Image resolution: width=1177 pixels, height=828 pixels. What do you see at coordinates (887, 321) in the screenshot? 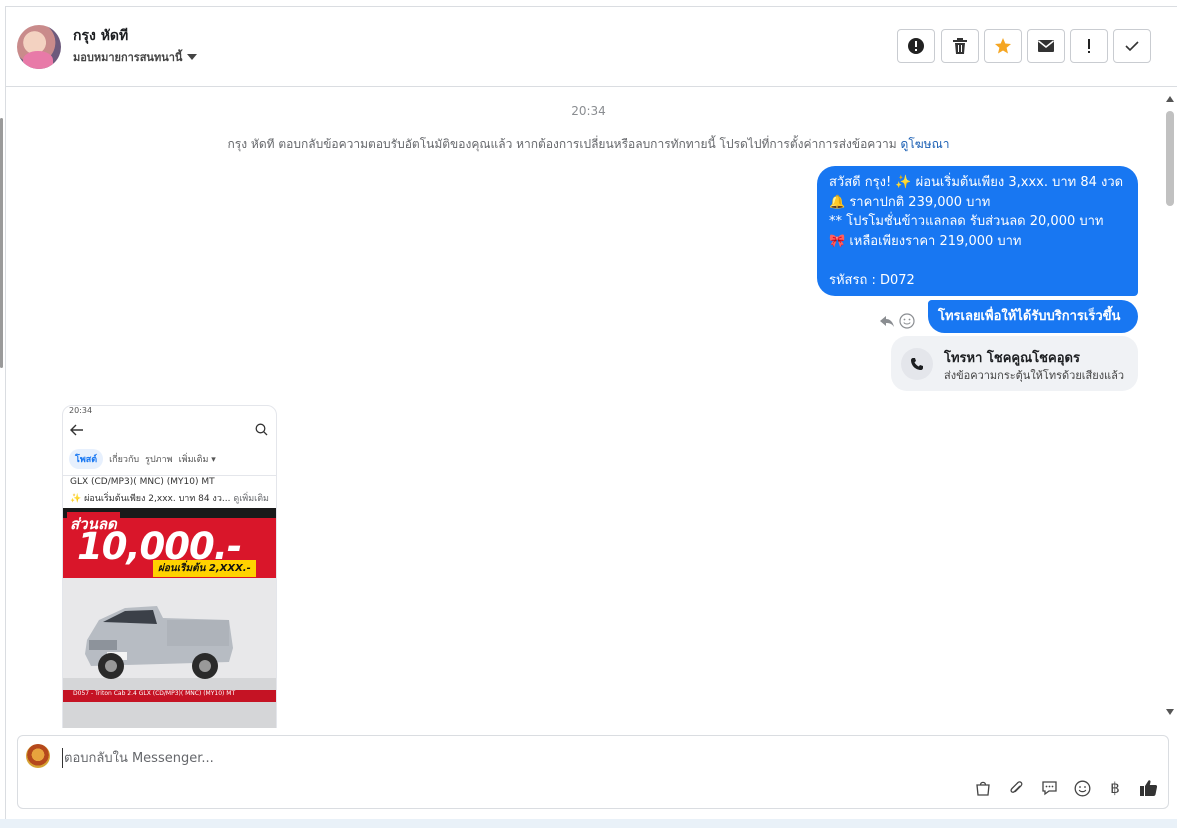
I see `reply-icon` at bounding box center [887, 321].